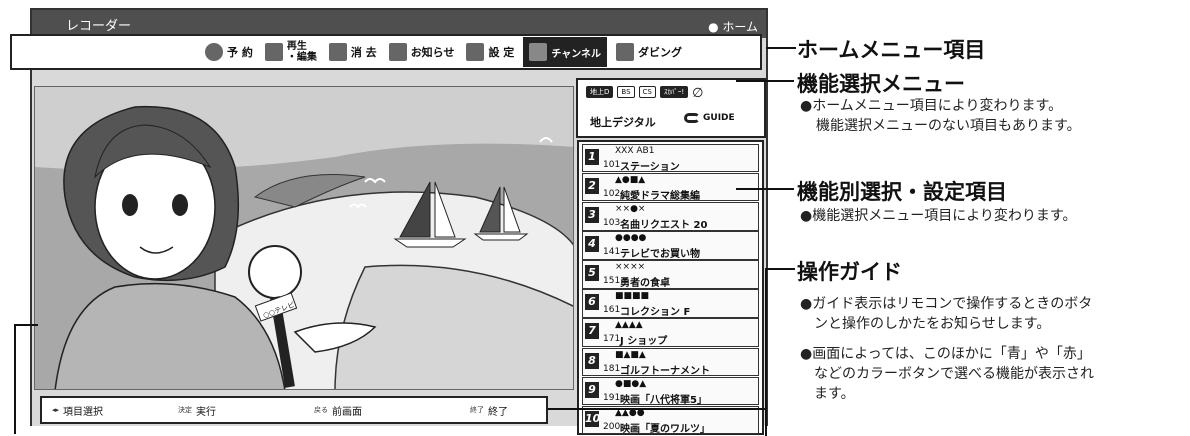  I want to click on home-menu-label: 再生 ・編集, so click(301, 52).